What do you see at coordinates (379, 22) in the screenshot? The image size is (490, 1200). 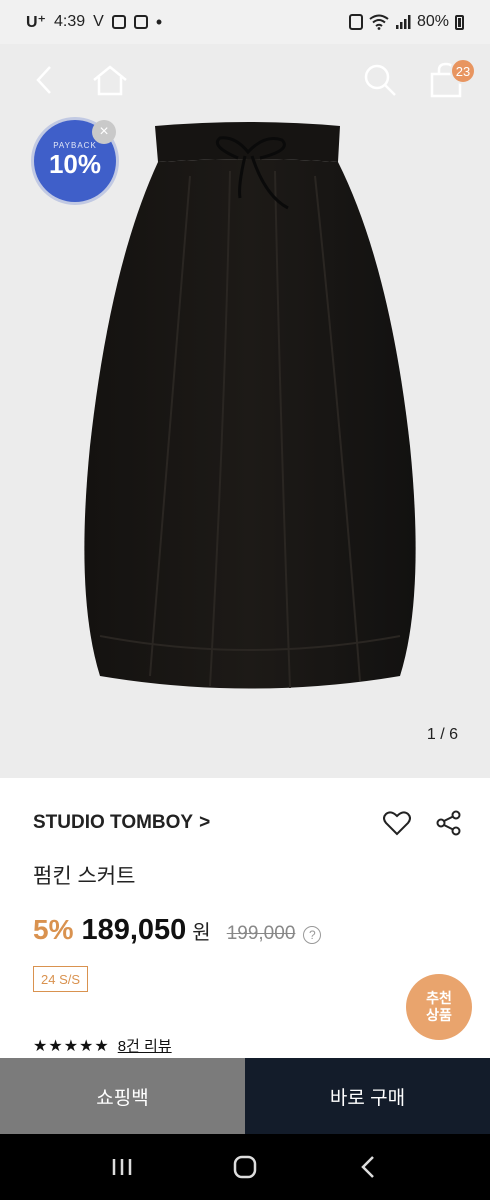 I see `wifi-icon` at bounding box center [379, 22].